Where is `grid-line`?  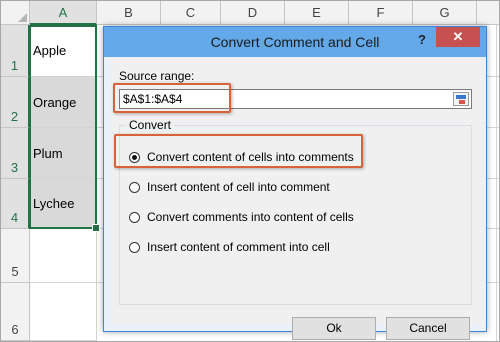 grid-line is located at coordinates (496, 183).